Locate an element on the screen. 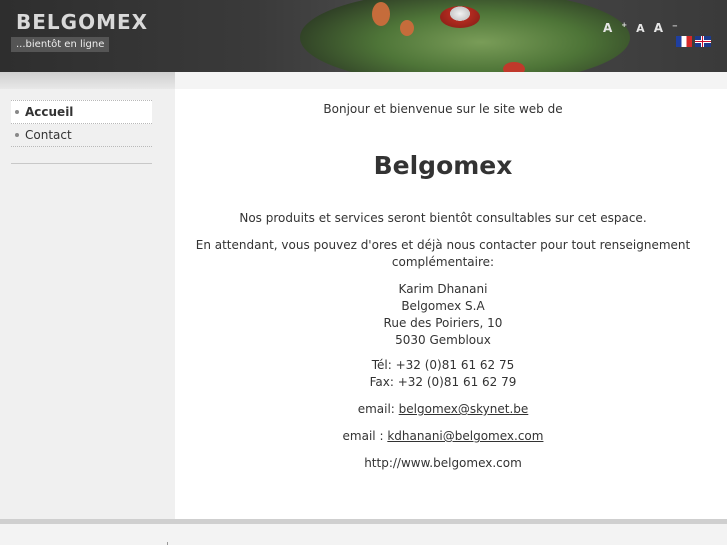  address-city: 5030 Gembloux is located at coordinates (443, 340).